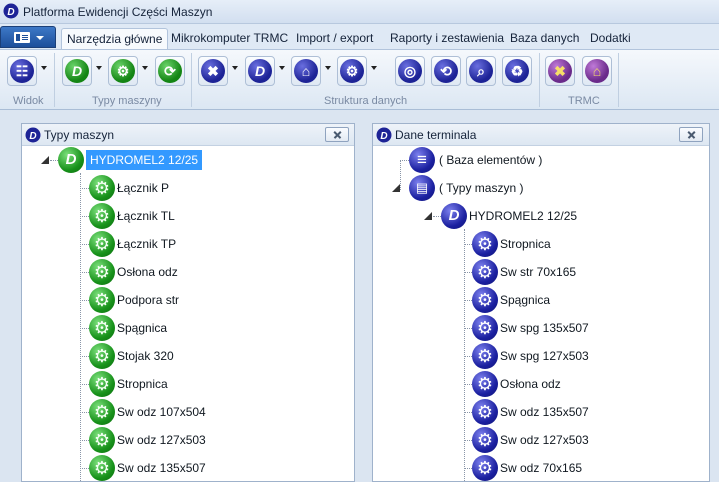 This screenshot has width=719, height=482. Describe the element at coordinates (189, 216) in the screenshot. I see `tree-item: Łącznik TL` at that location.